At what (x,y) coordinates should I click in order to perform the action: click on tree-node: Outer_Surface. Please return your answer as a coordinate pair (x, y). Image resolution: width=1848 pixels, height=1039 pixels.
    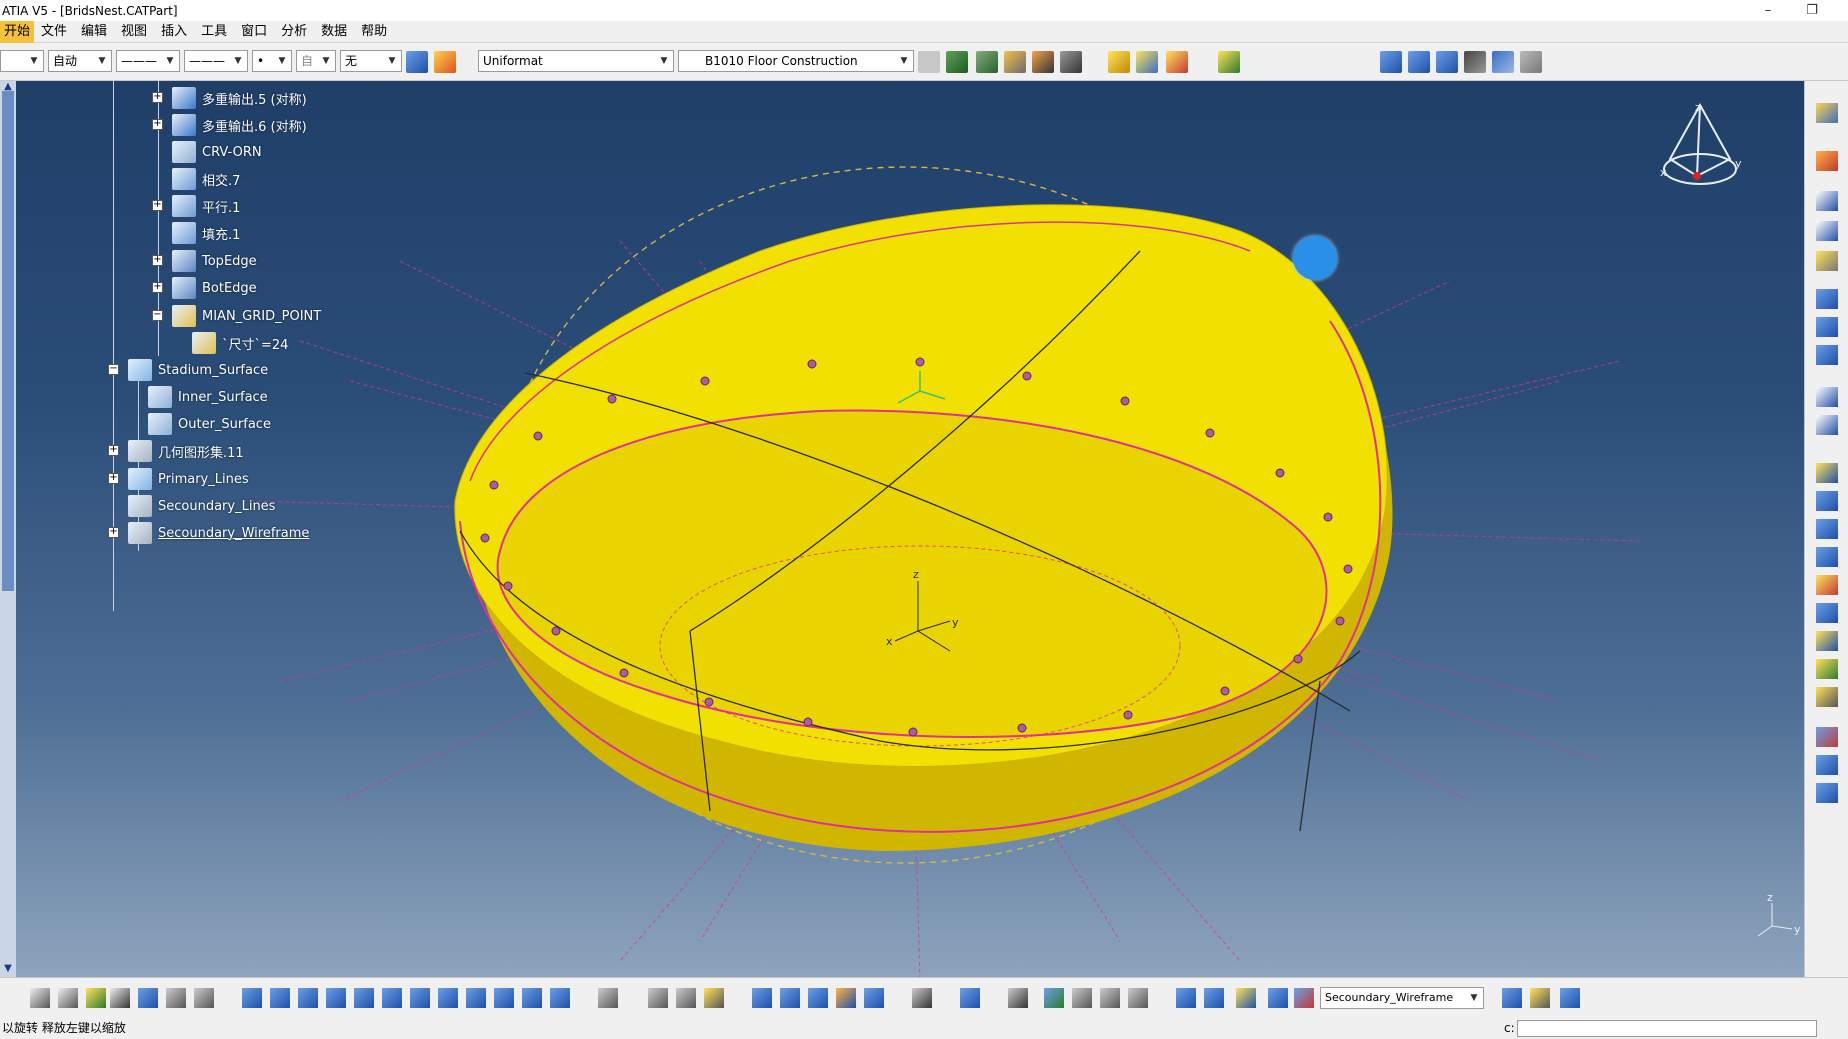
    Looking at the image, I should click on (209, 424).